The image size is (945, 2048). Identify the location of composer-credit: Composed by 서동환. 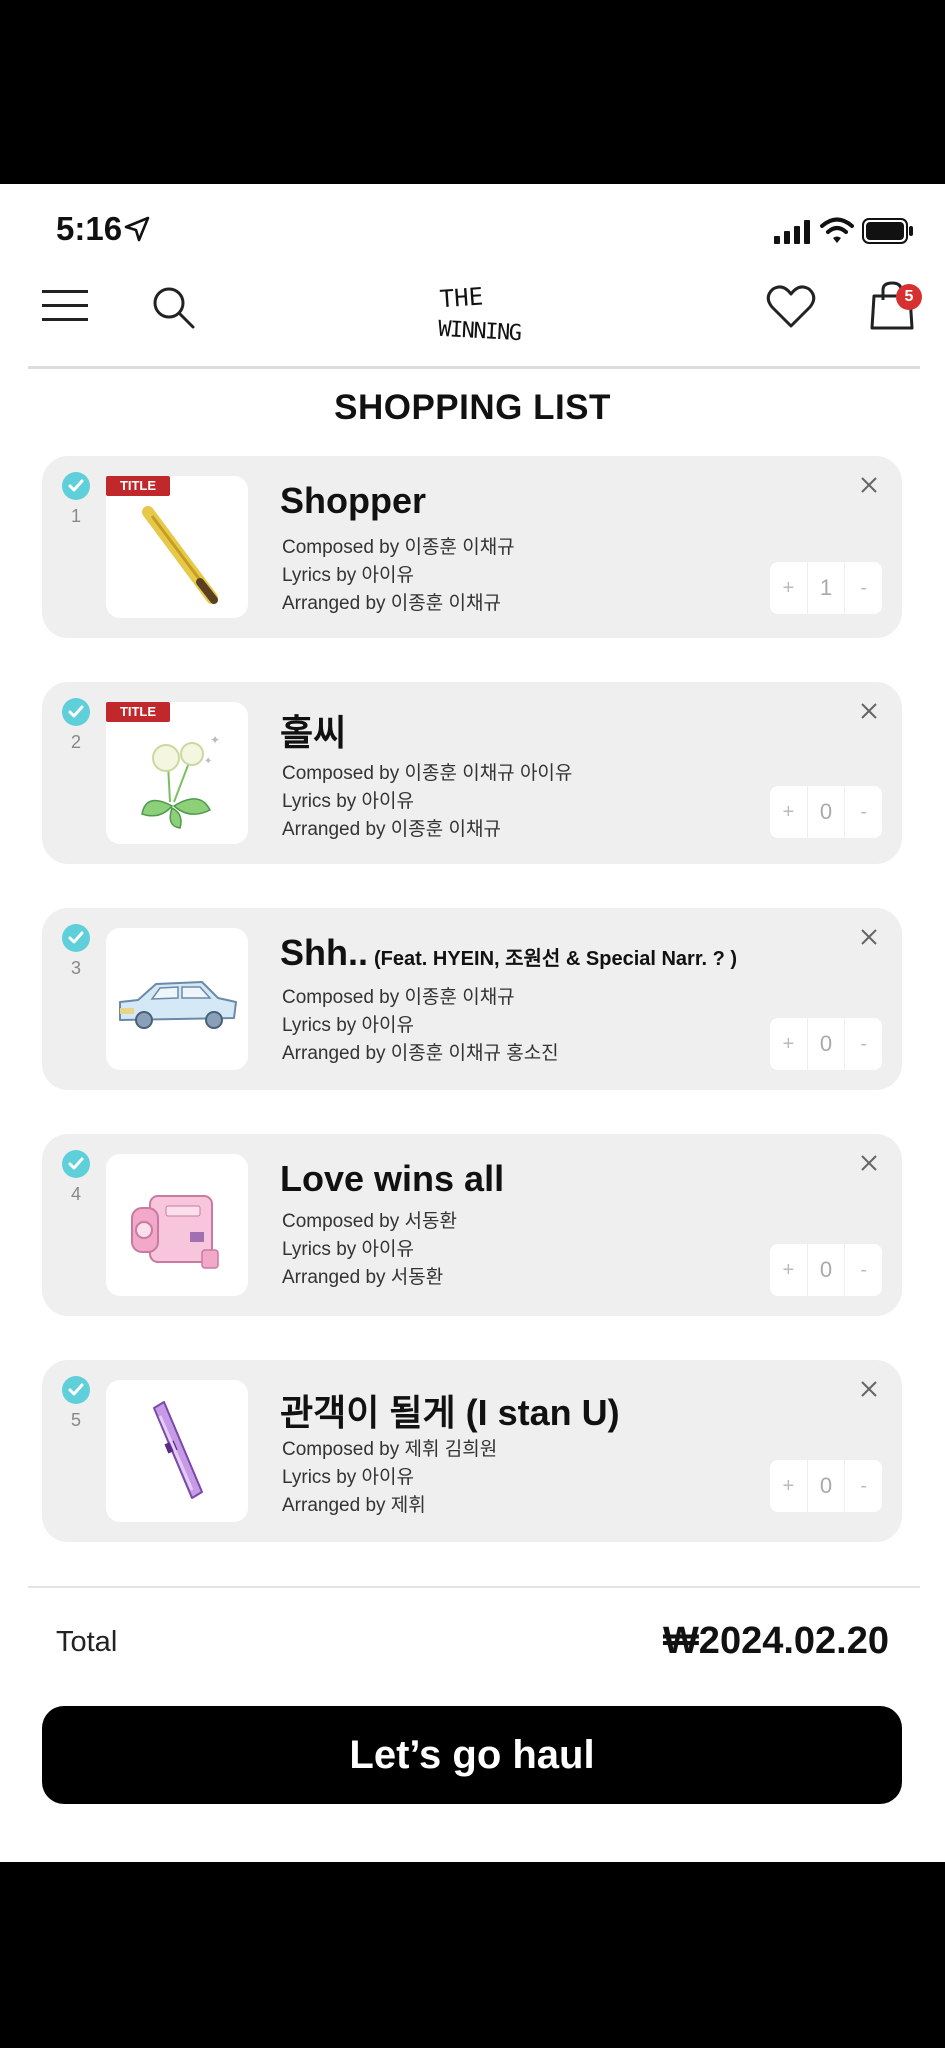
(369, 1221).